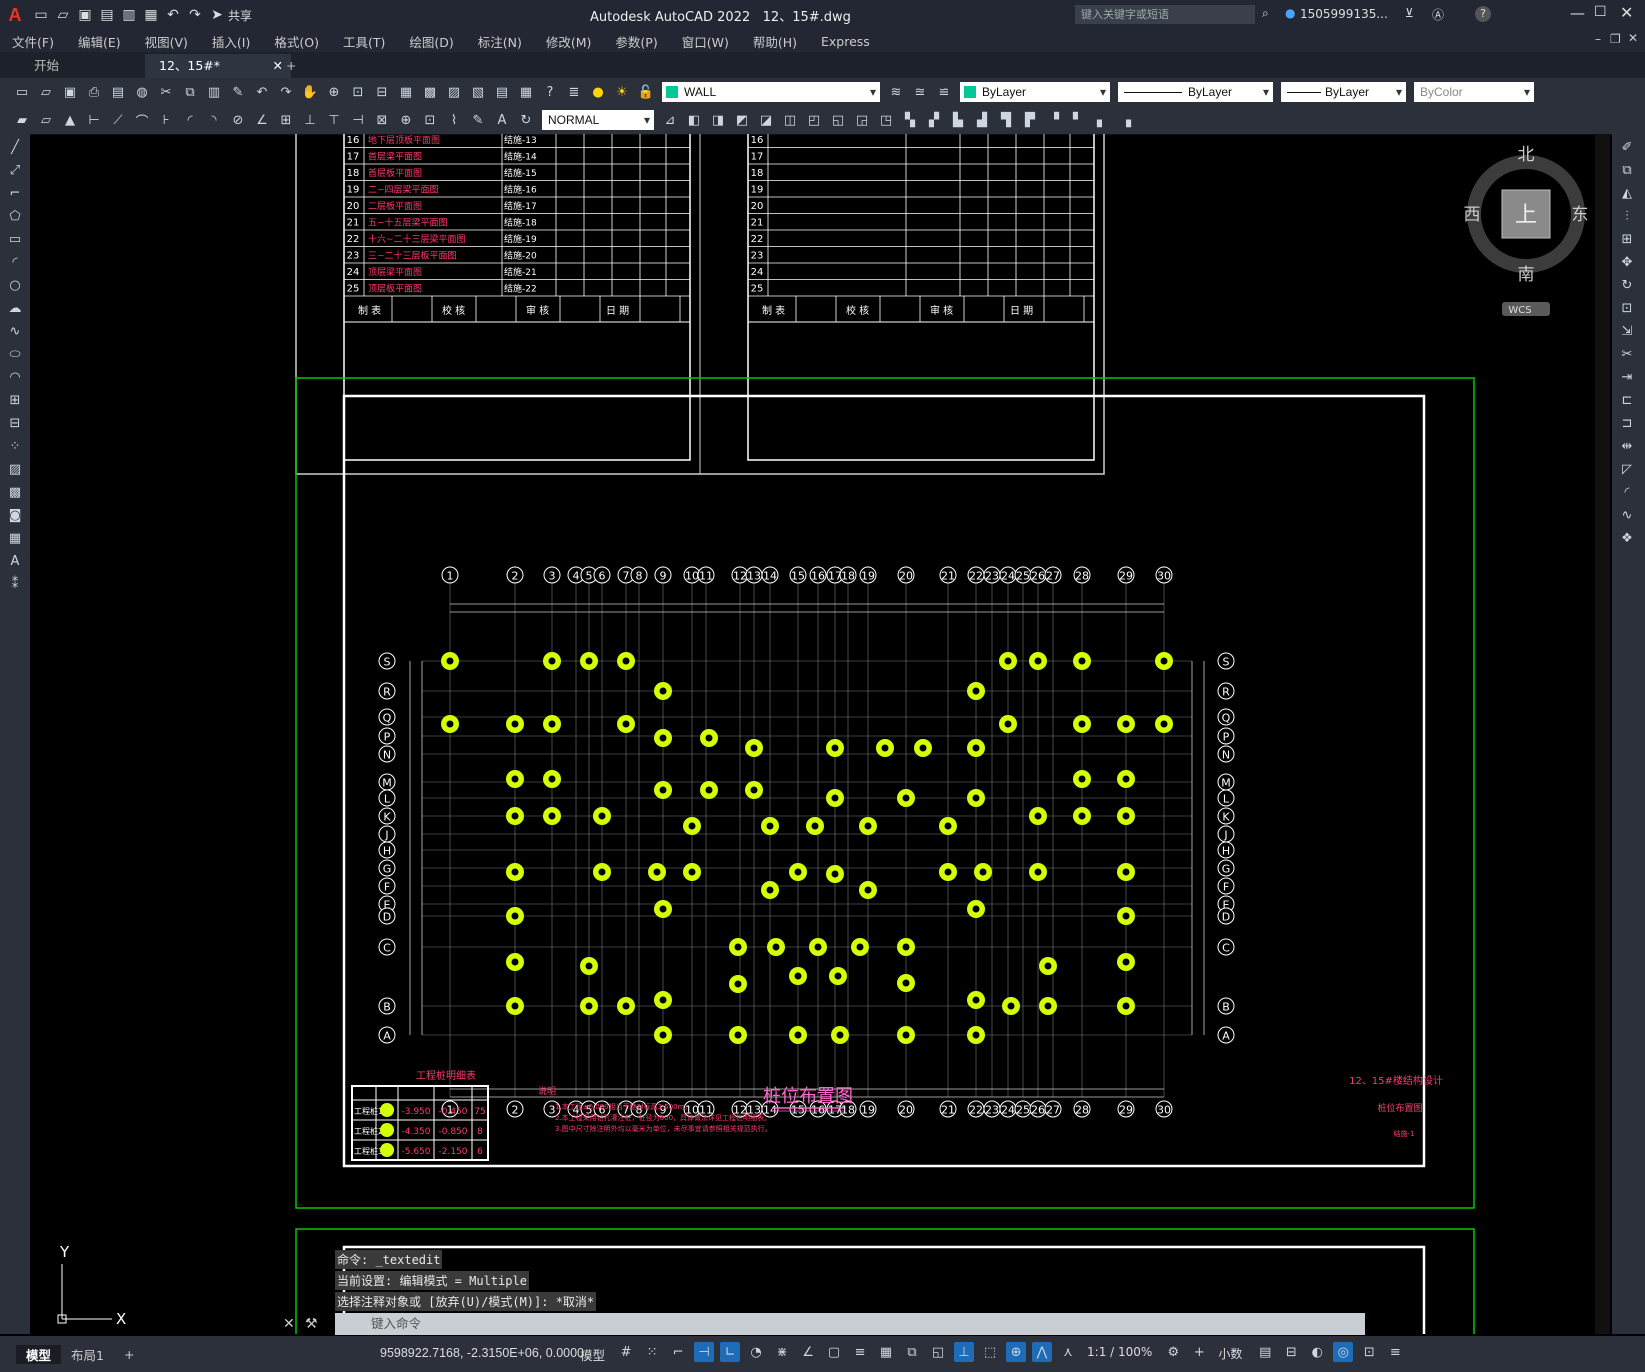 This screenshot has height=1372, width=1645. I want to click on tool-m-icon: ▟, so click(982, 120).